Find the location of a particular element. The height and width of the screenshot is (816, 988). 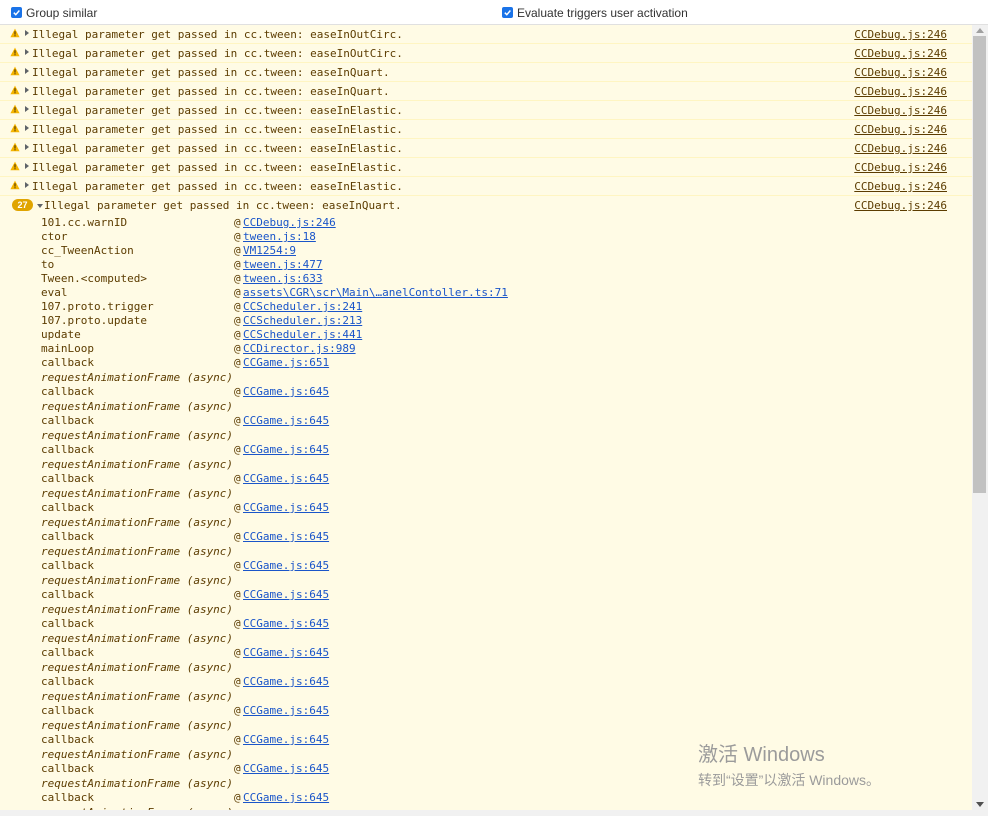

frame-location-link: tween.js:477 is located at coordinates (282, 264).